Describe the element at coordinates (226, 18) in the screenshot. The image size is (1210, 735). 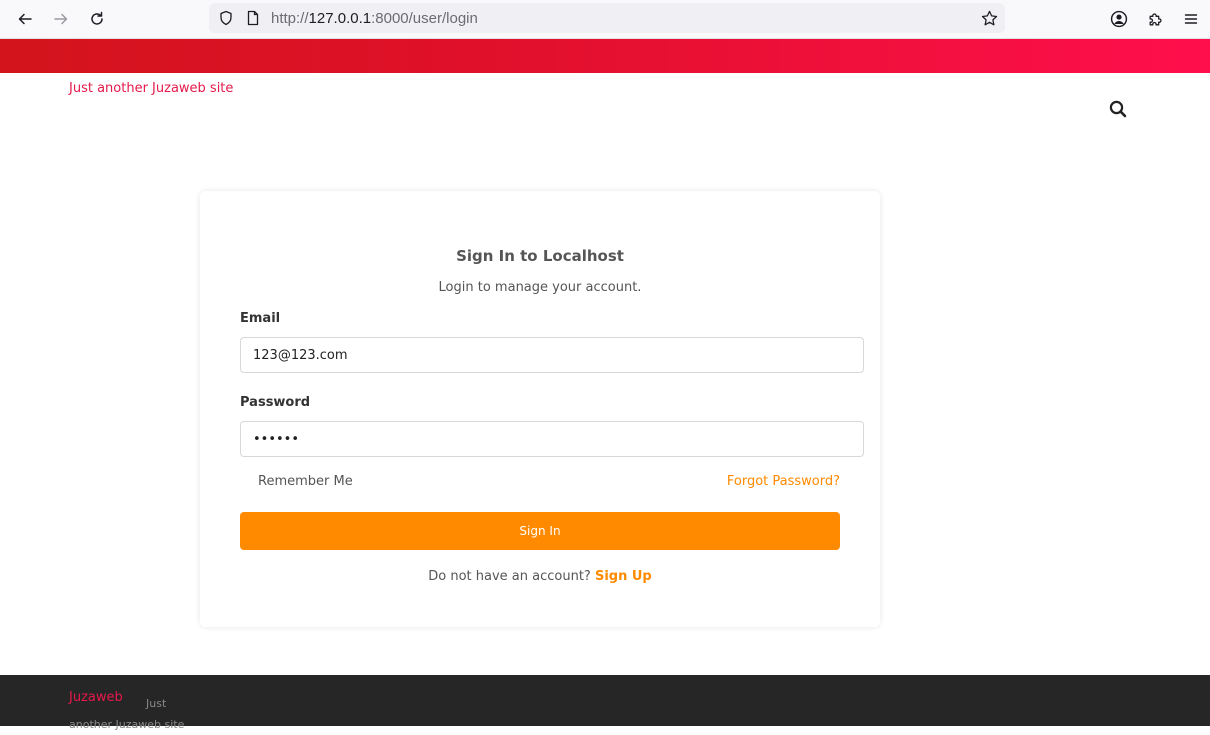
I see `shield-icon` at that location.